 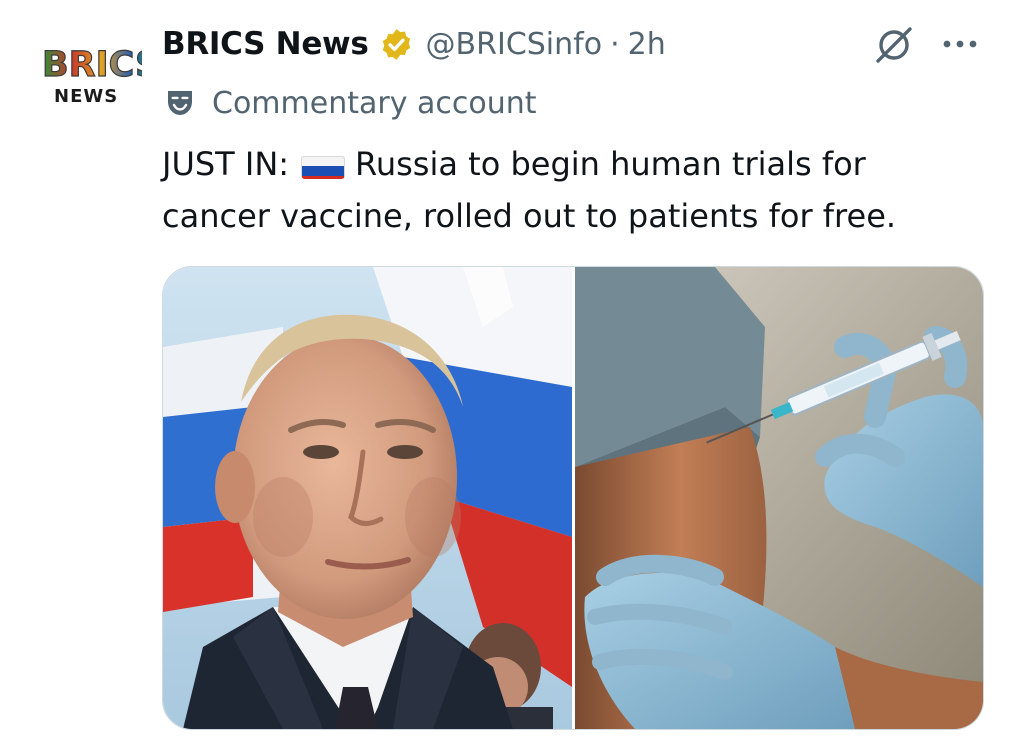 What do you see at coordinates (92, 65) in the screenshot?
I see `logo-text: BRICS` at bounding box center [92, 65].